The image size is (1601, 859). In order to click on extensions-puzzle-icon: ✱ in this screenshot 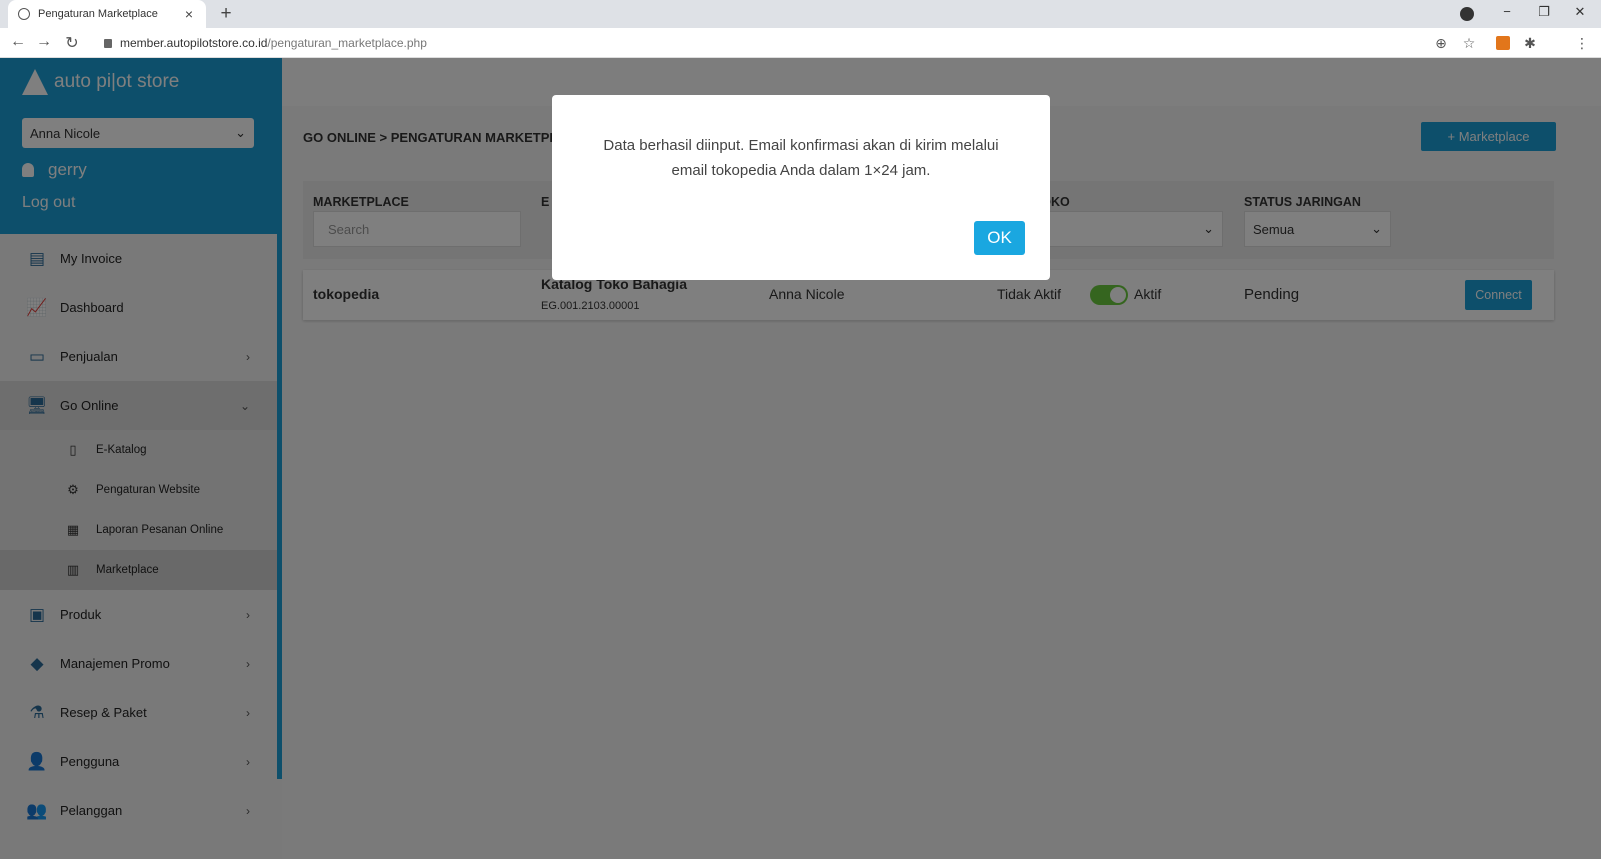, I will do `click(1530, 43)`.